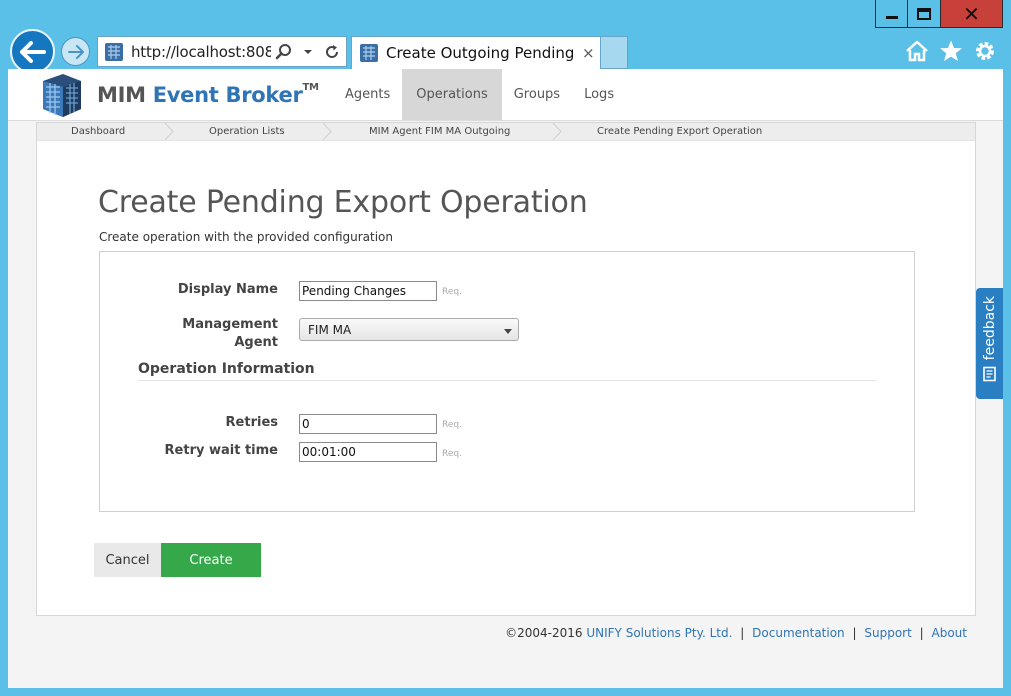 The height and width of the screenshot is (696, 1011). Describe the element at coordinates (343, 202) in the screenshot. I see `page-title: Create Pending Export Operation` at that location.